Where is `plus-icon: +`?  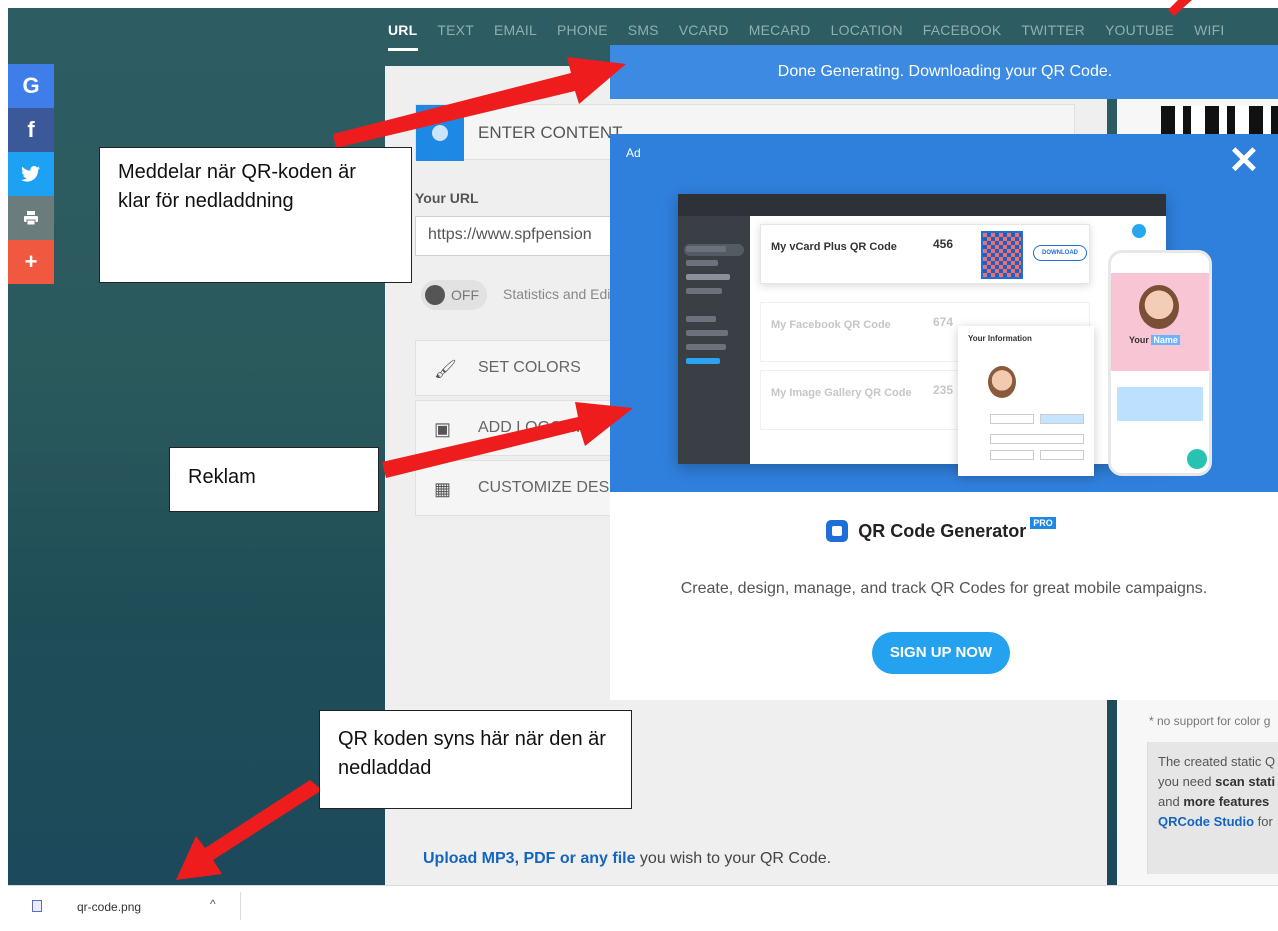
plus-icon: + is located at coordinates (31, 261).